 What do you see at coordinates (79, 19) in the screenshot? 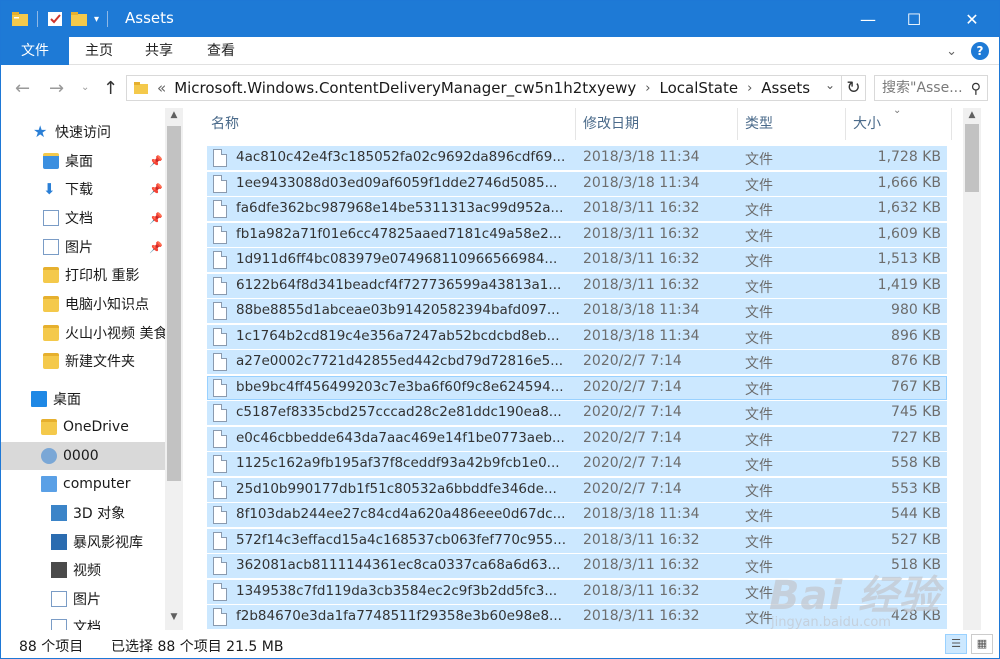
I see `new-folder-icon` at bounding box center [79, 19].